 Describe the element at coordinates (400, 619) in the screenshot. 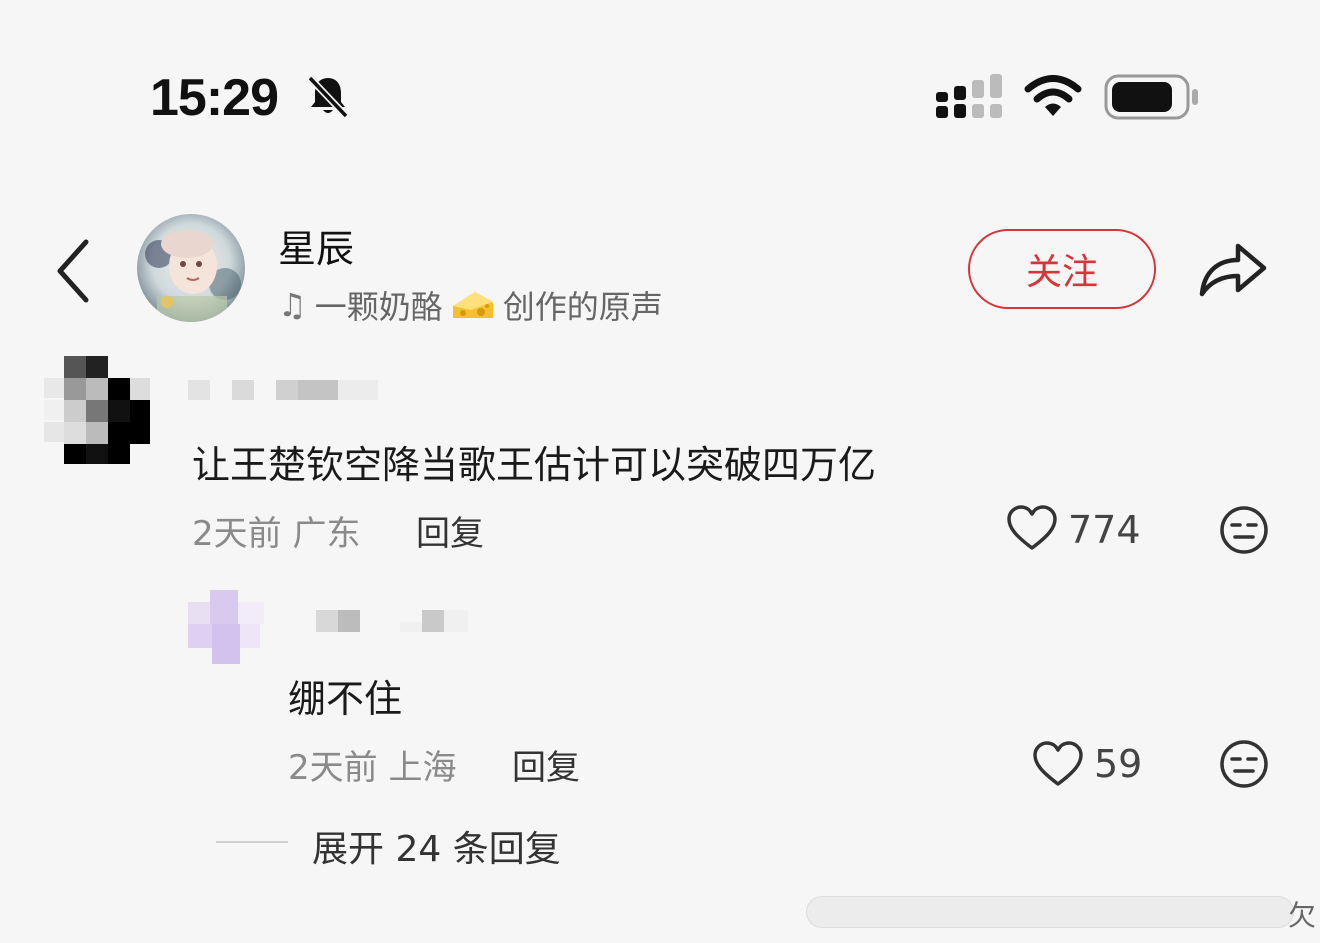

I see `reply-name-pixelated` at that location.